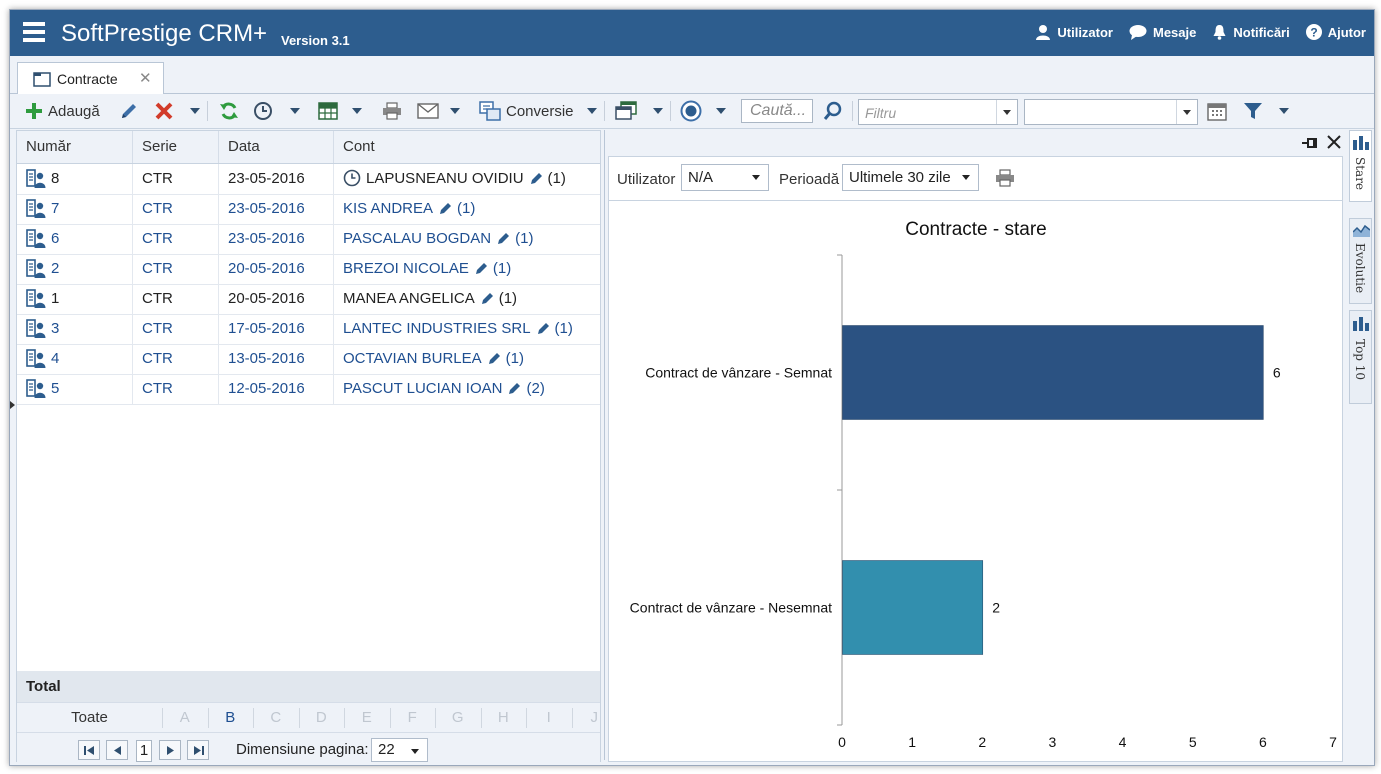  I want to click on edit-button, so click(129, 111).